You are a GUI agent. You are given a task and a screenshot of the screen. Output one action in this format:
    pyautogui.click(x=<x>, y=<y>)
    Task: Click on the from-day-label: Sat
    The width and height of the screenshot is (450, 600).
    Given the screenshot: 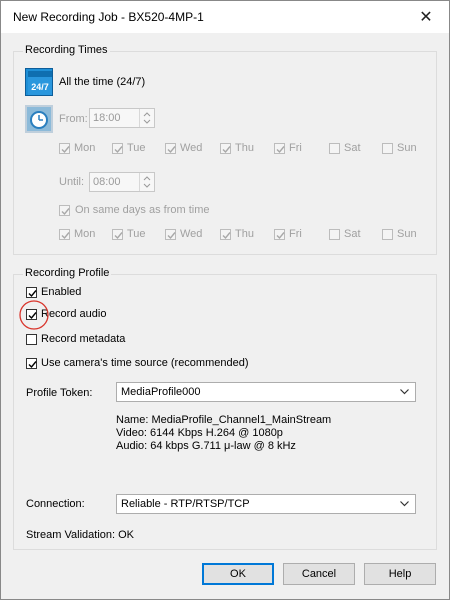 What is the action you would take?
    pyautogui.click(x=352, y=148)
    